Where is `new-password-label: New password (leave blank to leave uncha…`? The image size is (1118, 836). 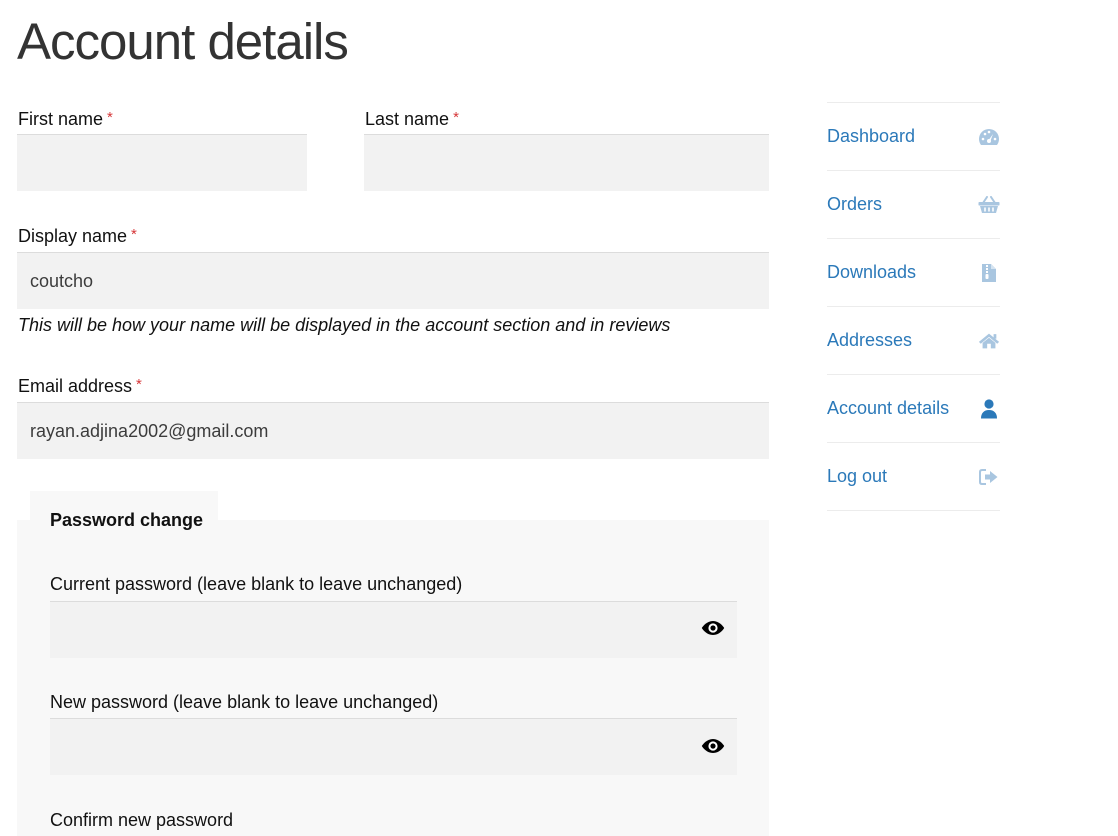 new-password-label: New password (leave blank to leave uncha… is located at coordinates (244, 702).